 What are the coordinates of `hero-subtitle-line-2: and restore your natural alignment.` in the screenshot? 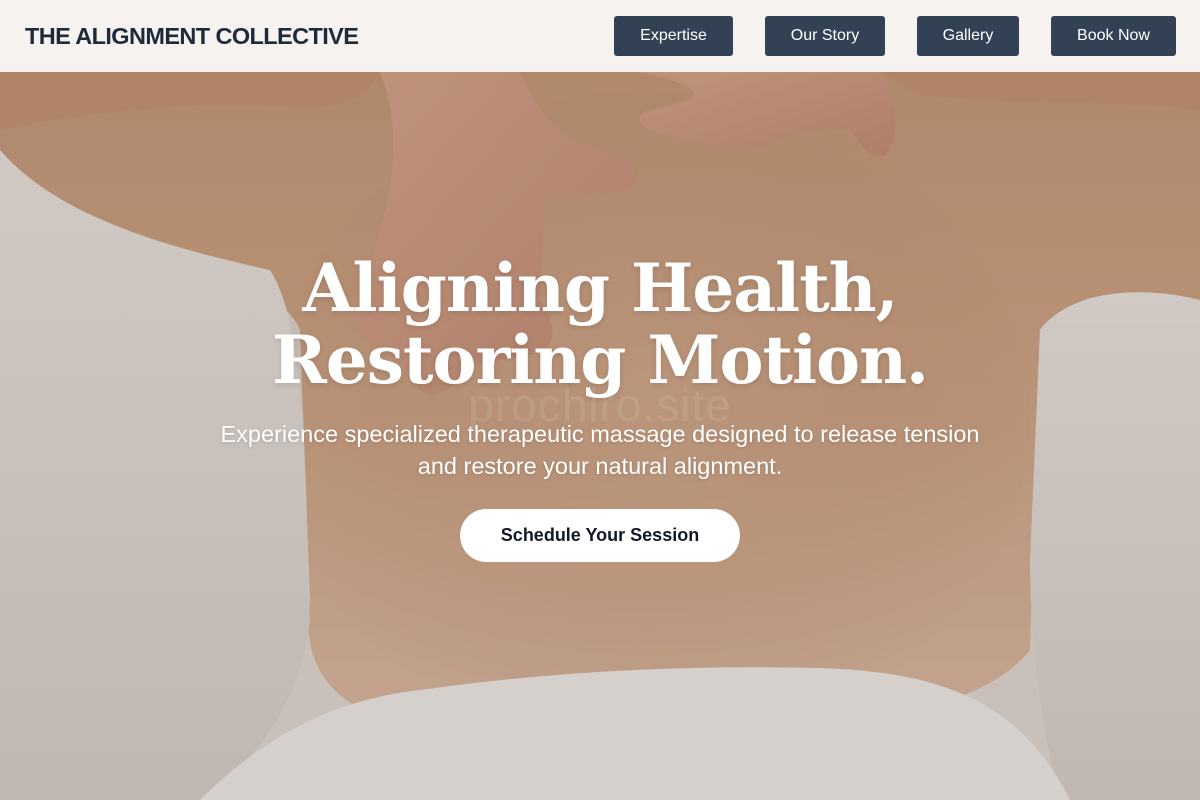 It's located at (600, 466).